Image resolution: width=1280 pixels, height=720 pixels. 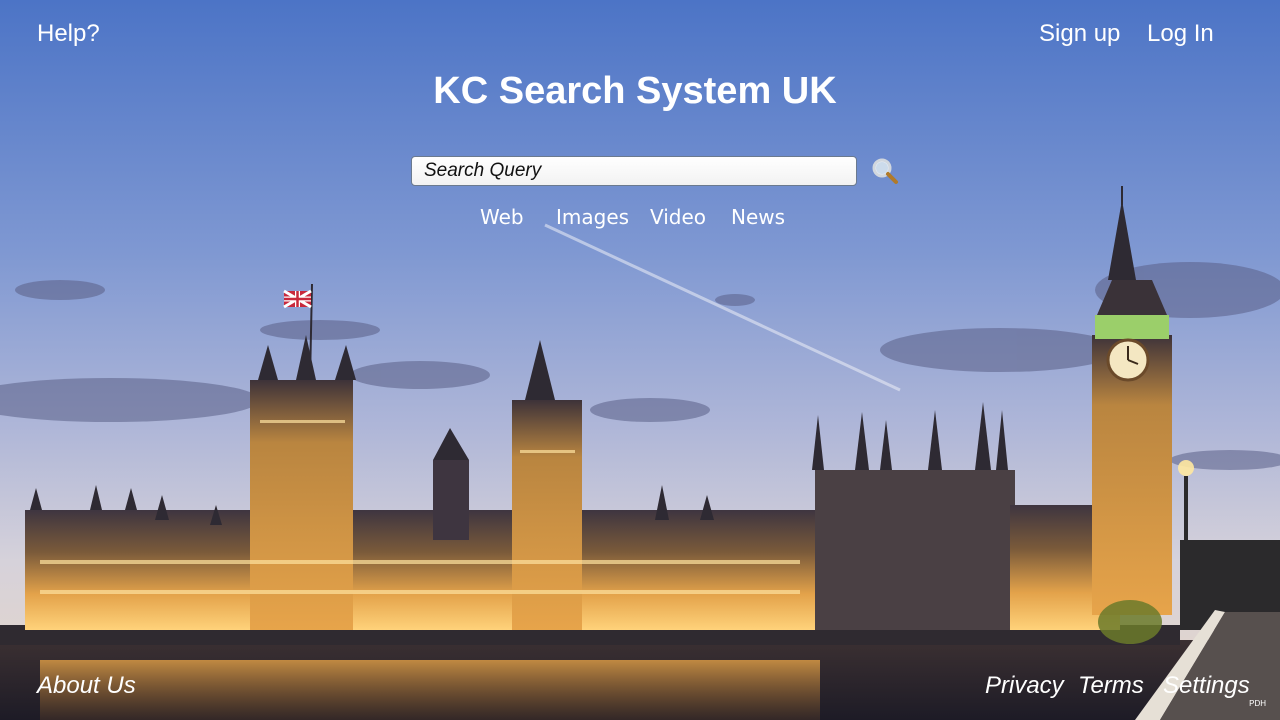 What do you see at coordinates (1079, 34) in the screenshot?
I see `sign-up-link: Sign up` at bounding box center [1079, 34].